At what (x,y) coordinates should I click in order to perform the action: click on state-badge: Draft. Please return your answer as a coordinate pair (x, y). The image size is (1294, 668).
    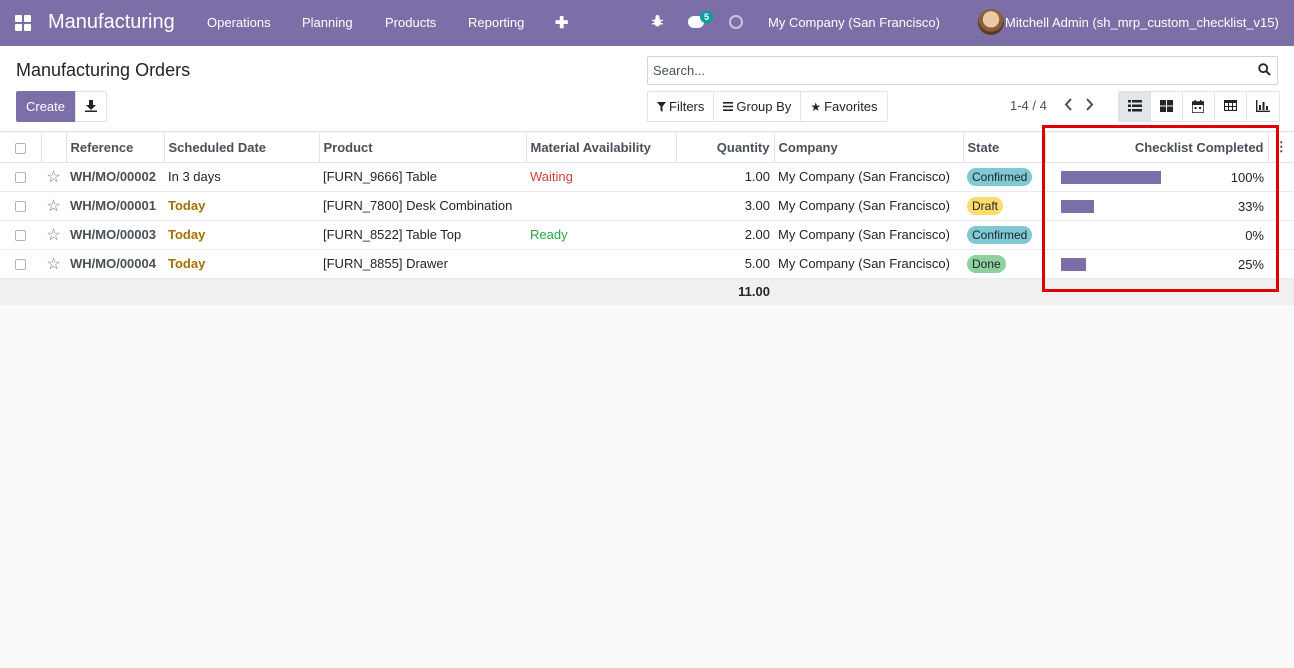
    Looking at the image, I should click on (985, 205).